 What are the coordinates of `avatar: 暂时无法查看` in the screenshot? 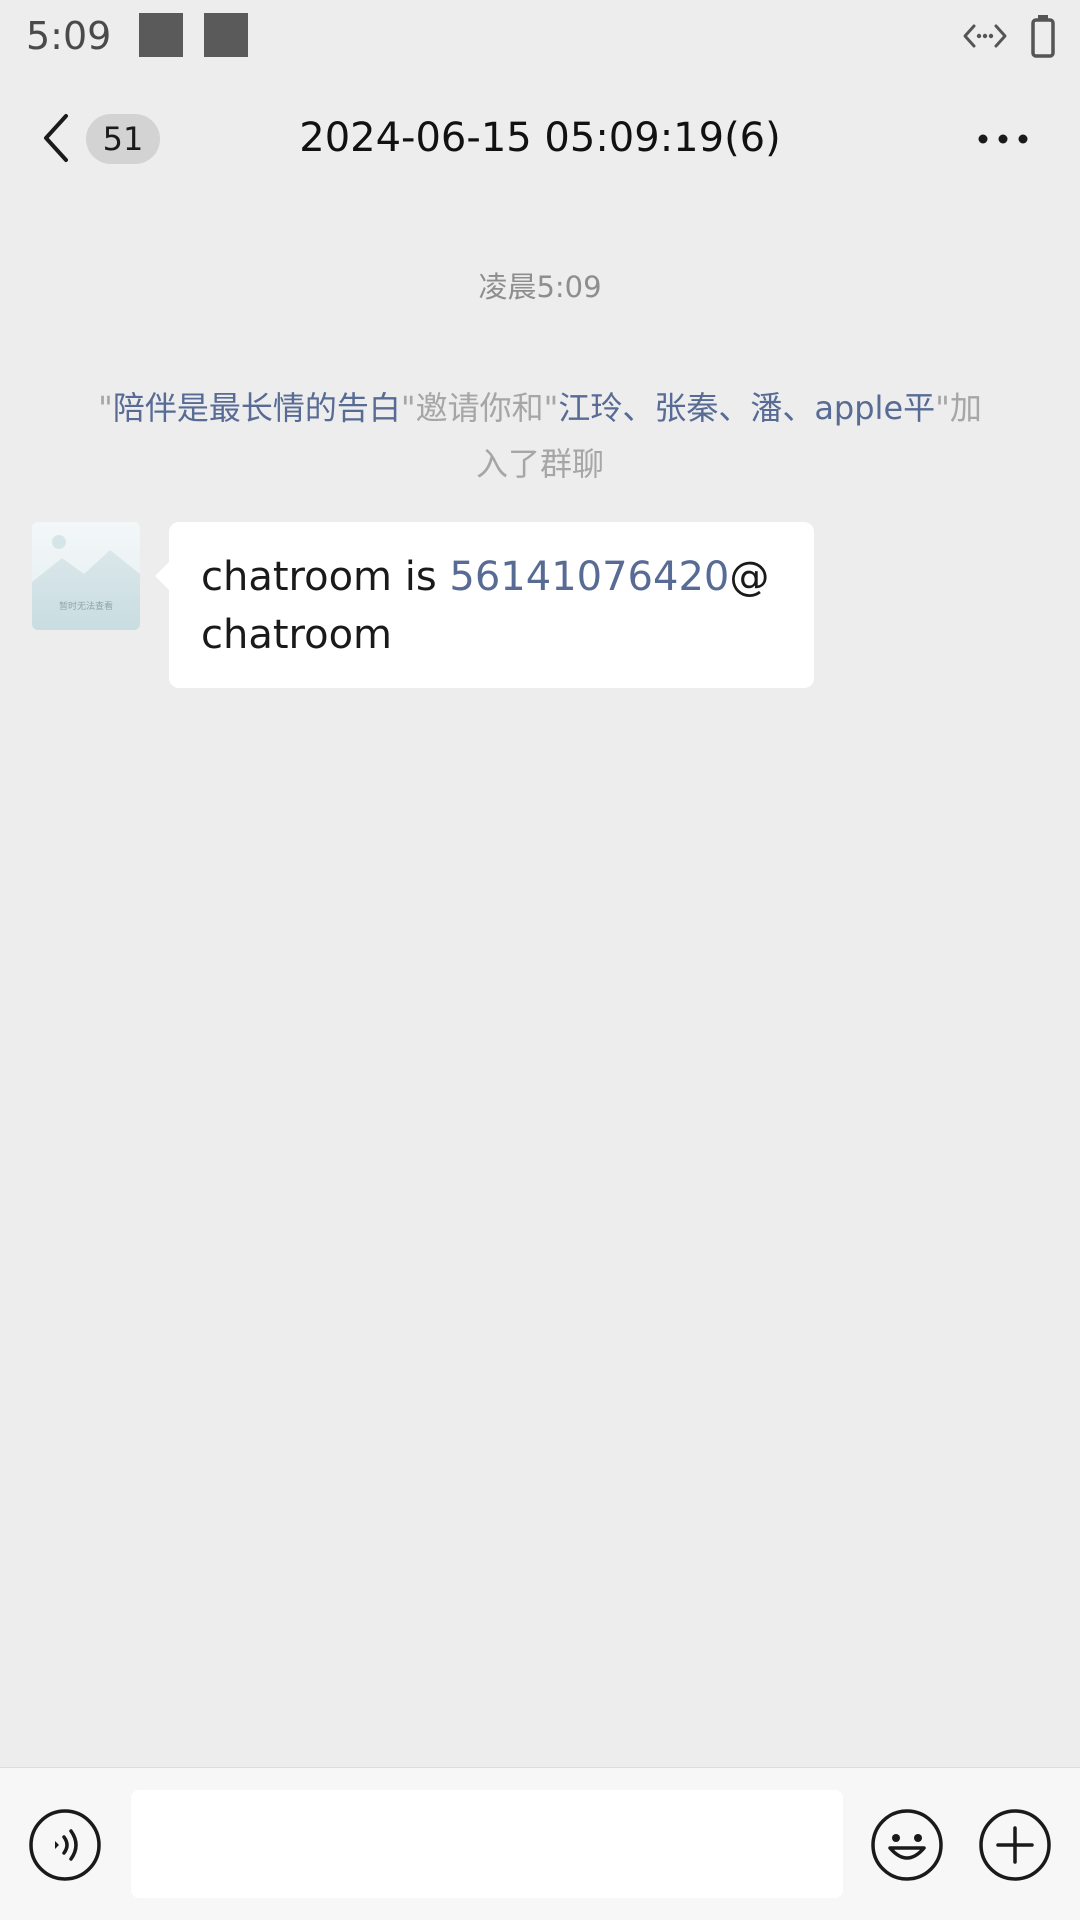 It's located at (86, 576).